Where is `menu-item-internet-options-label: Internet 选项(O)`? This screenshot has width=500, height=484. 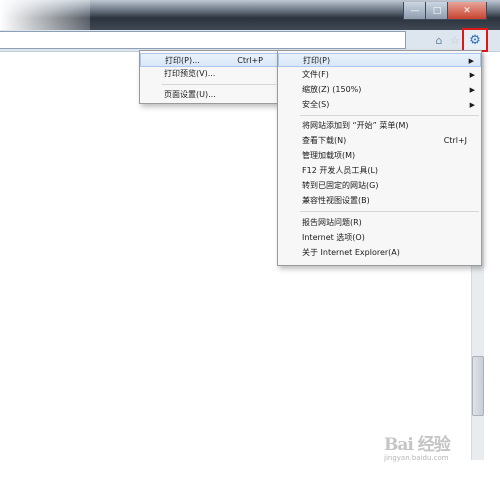 menu-item-internet-options-label: Internet 选项(O) is located at coordinates (333, 237).